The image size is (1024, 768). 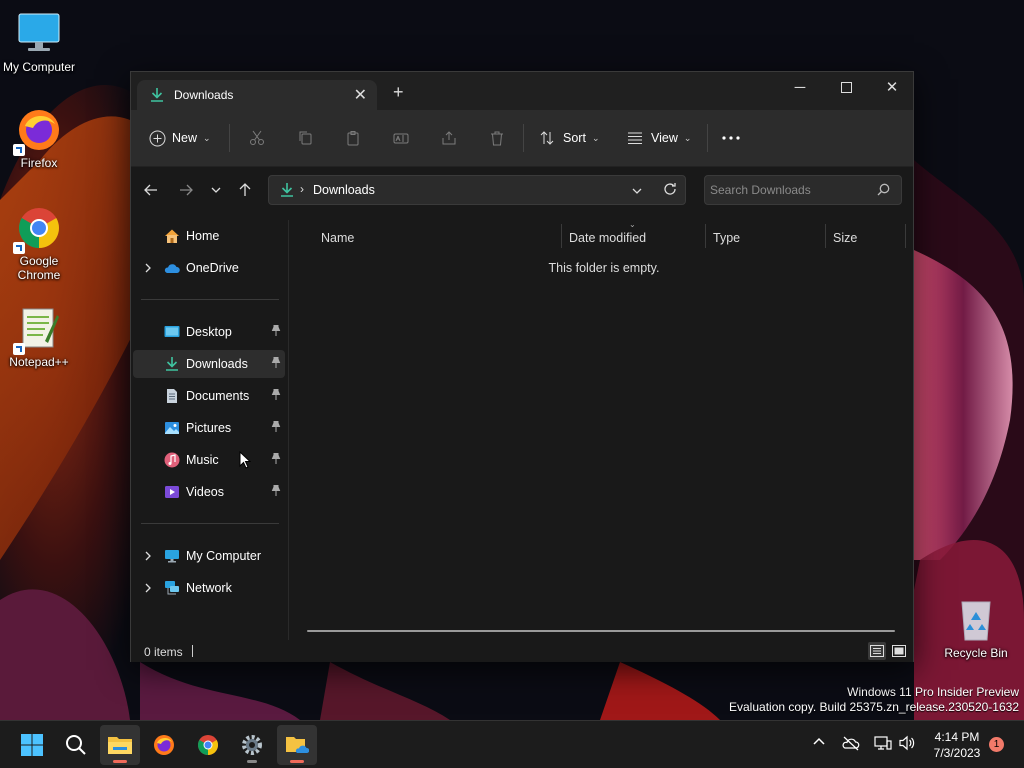 What do you see at coordinates (449, 138) in the screenshot?
I see `share-button` at bounding box center [449, 138].